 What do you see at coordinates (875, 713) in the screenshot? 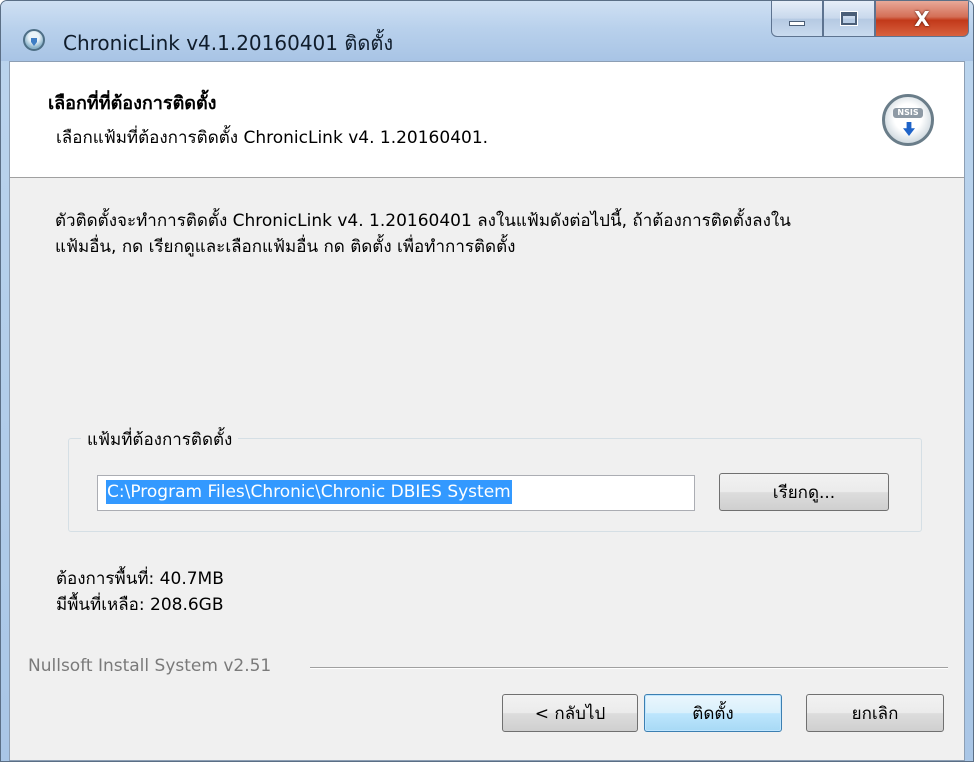
I see `cancel-button: ยกเลิก` at bounding box center [875, 713].